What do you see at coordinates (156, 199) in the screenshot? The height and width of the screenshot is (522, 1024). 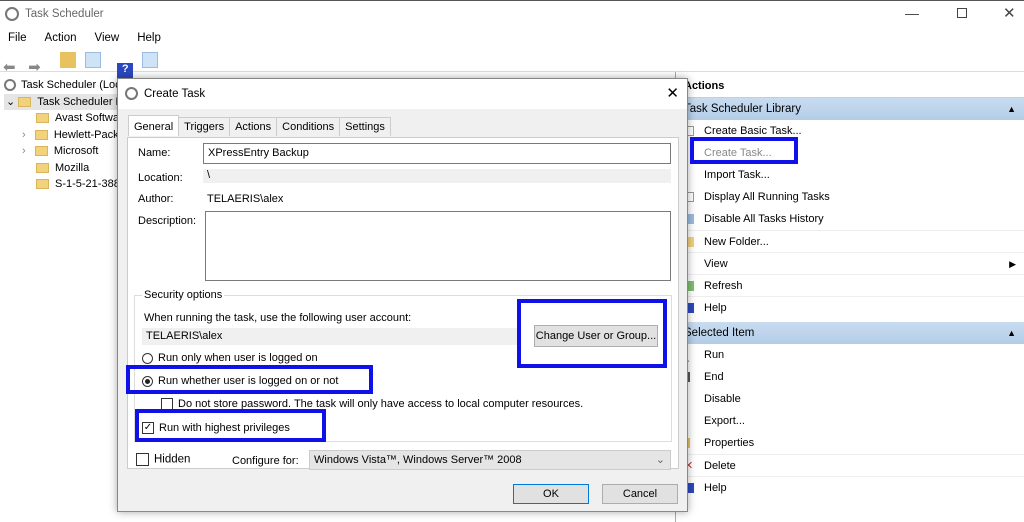 I see `author-label: Author:` at bounding box center [156, 199].